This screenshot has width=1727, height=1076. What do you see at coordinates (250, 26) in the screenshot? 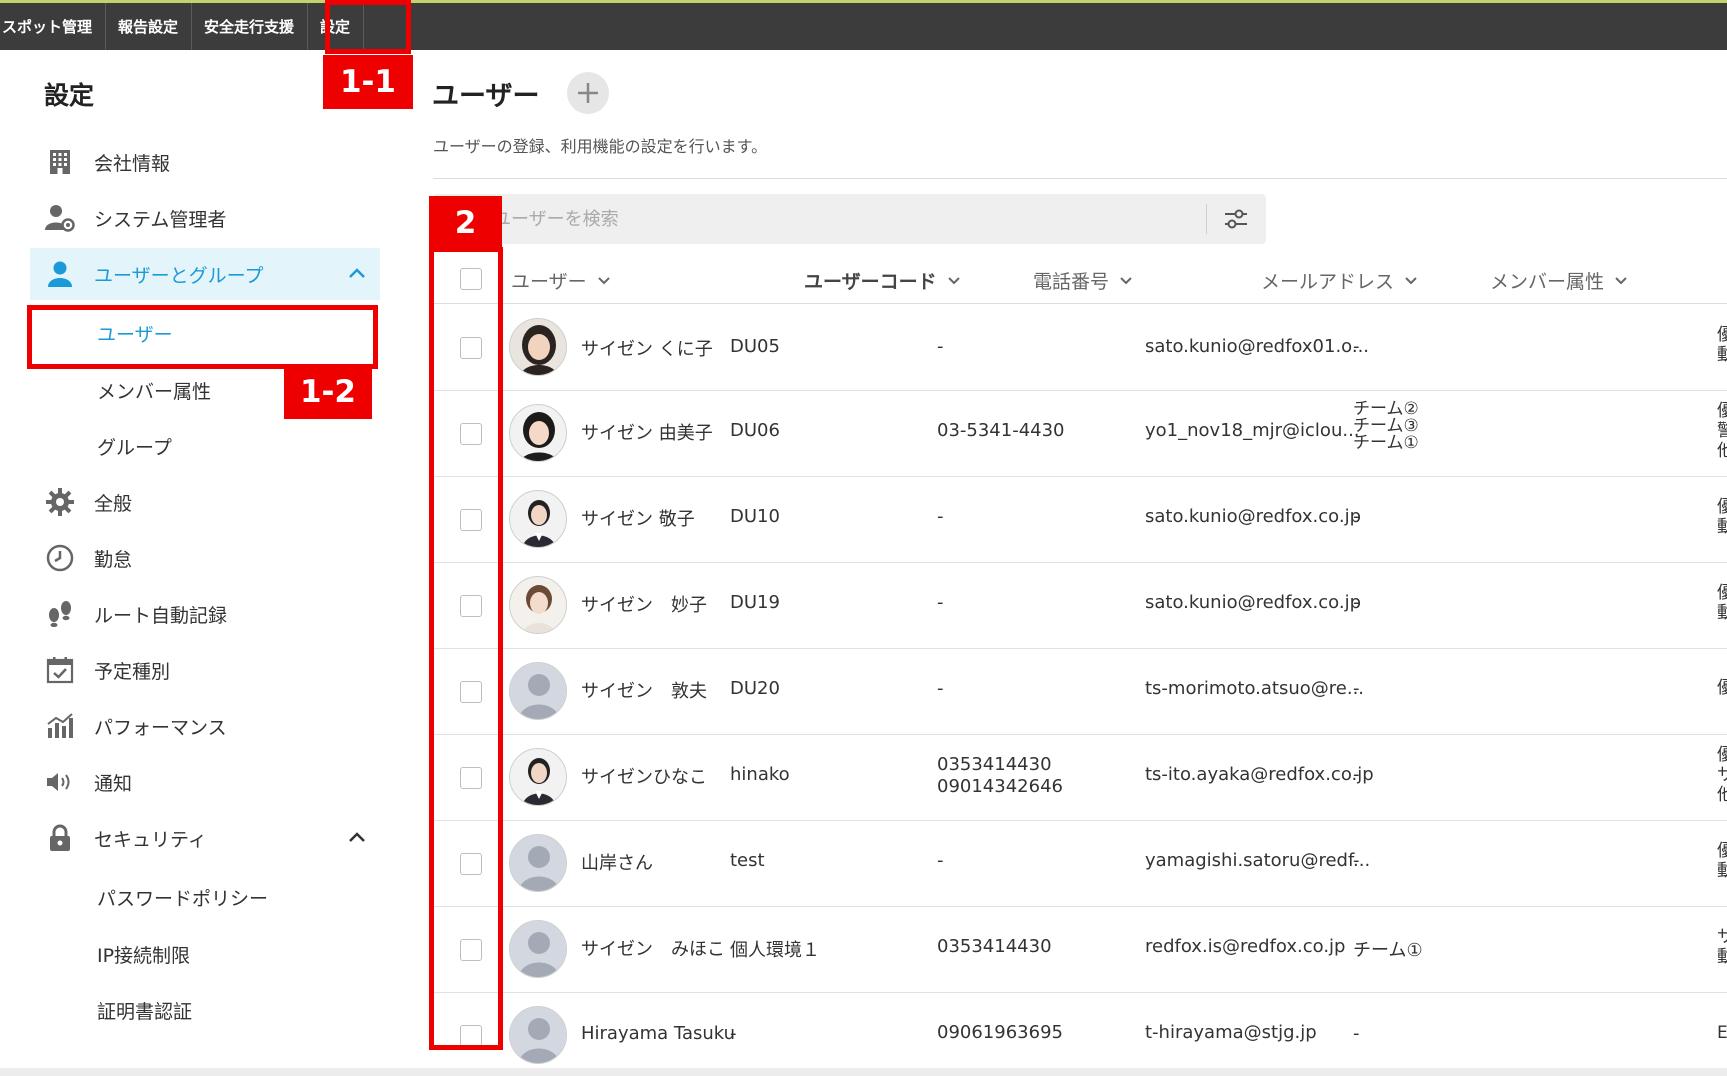
I see `nav-safe-driving: 安全走行支援` at bounding box center [250, 26].